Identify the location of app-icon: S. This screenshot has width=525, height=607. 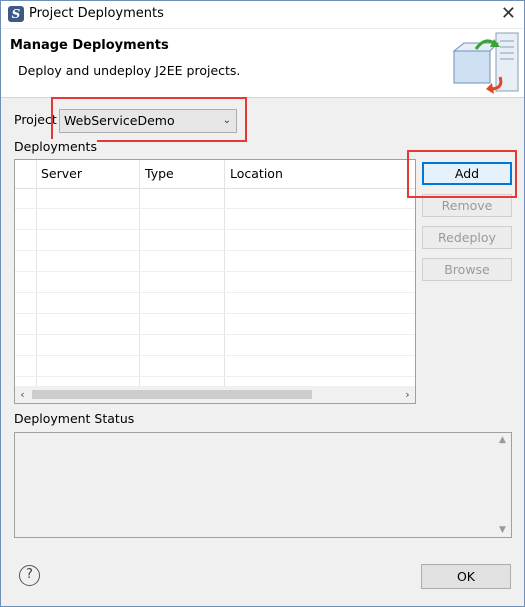
(16, 14).